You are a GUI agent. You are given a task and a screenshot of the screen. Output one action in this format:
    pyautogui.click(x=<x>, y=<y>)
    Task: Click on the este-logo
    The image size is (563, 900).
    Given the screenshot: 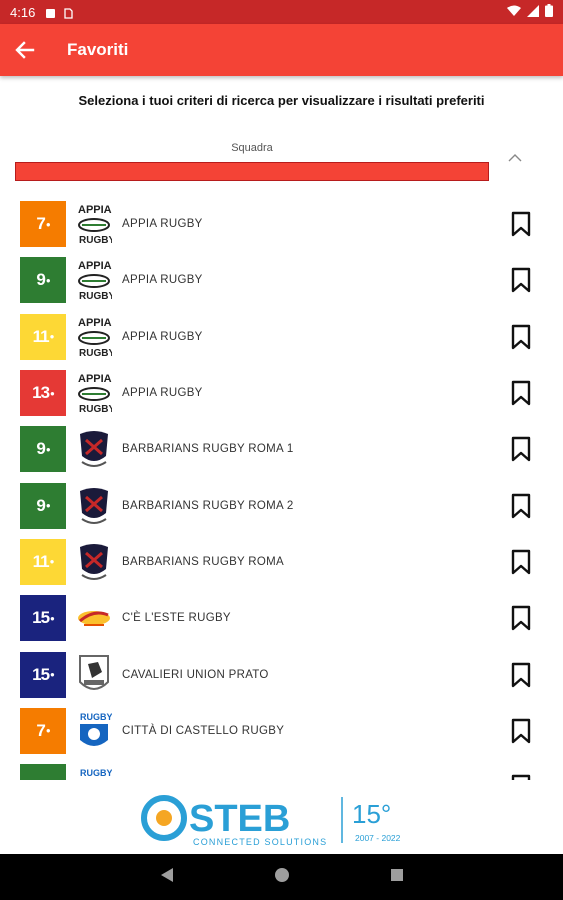 What is the action you would take?
    pyautogui.click(x=94, y=618)
    